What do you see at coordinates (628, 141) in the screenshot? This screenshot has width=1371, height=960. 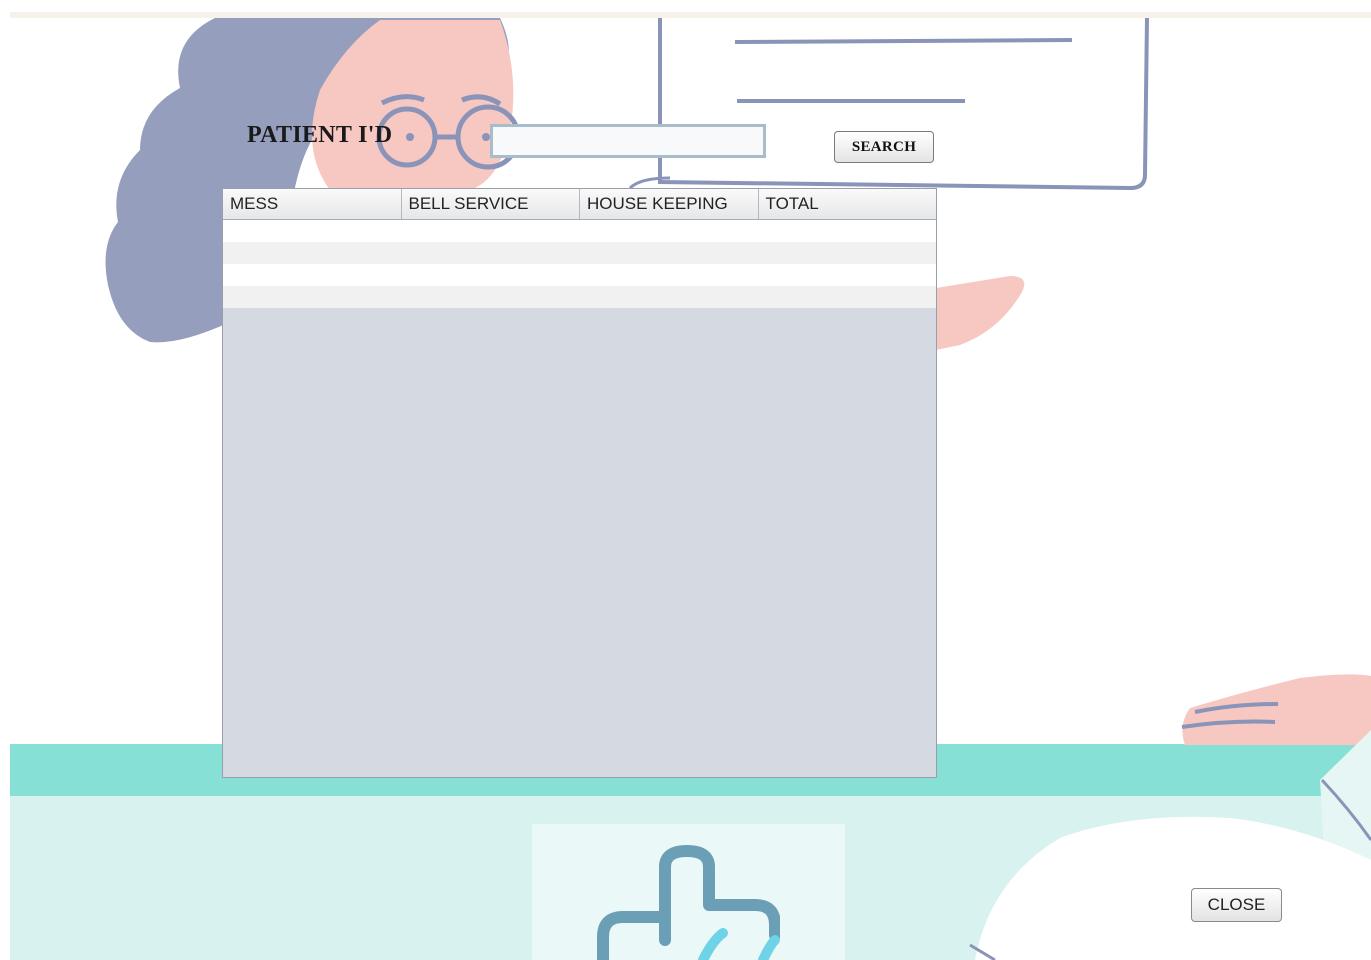 I see `patient-id-input` at bounding box center [628, 141].